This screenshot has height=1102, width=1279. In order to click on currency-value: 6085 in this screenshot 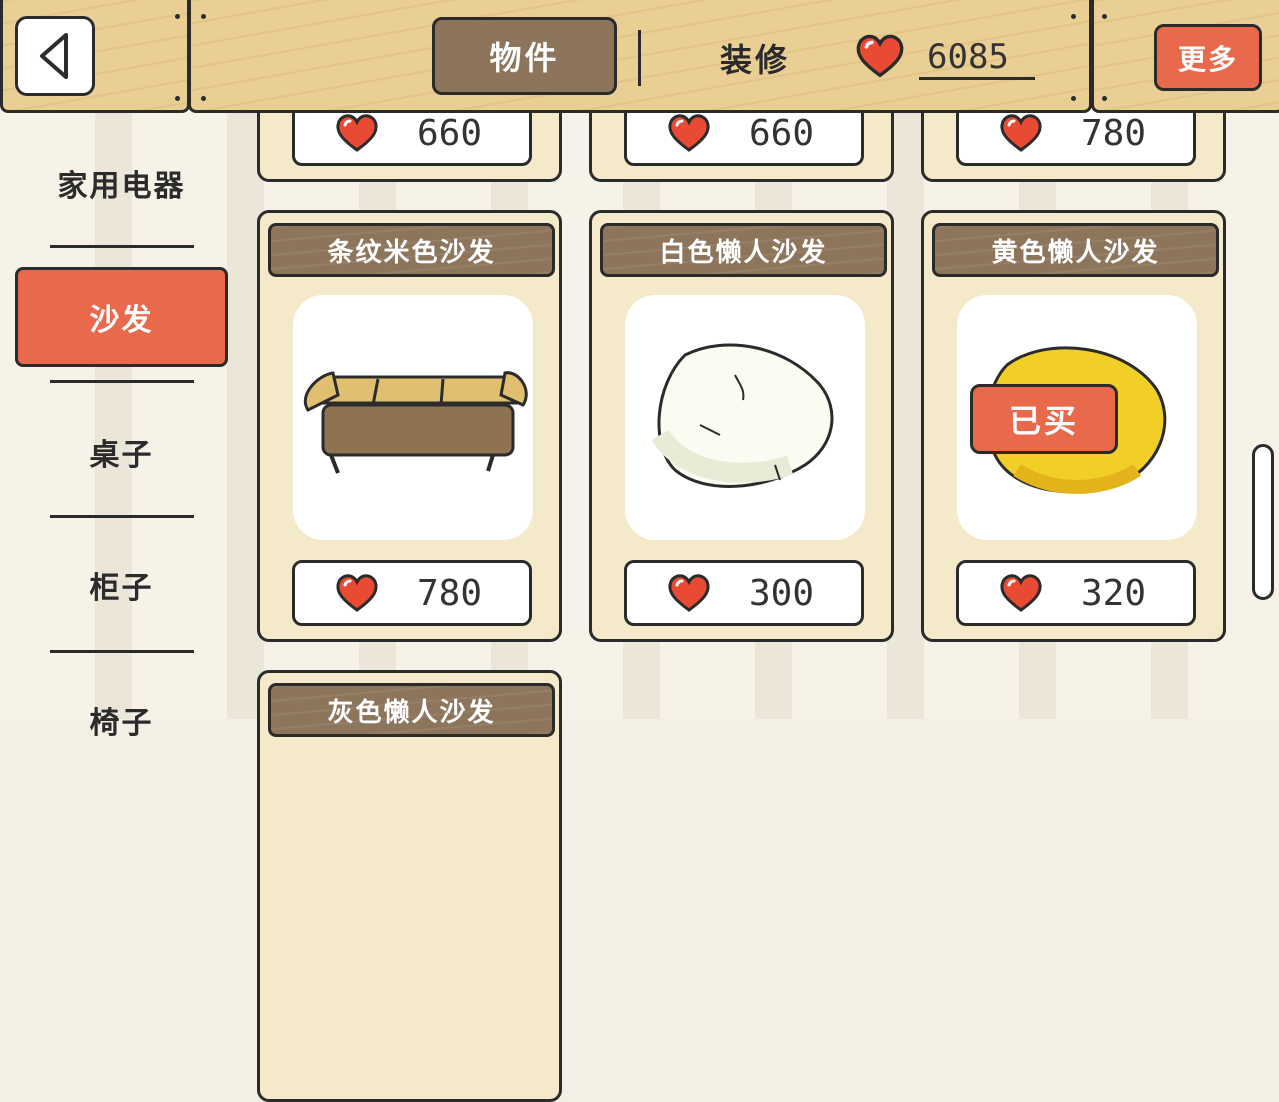, I will do `click(977, 58)`.